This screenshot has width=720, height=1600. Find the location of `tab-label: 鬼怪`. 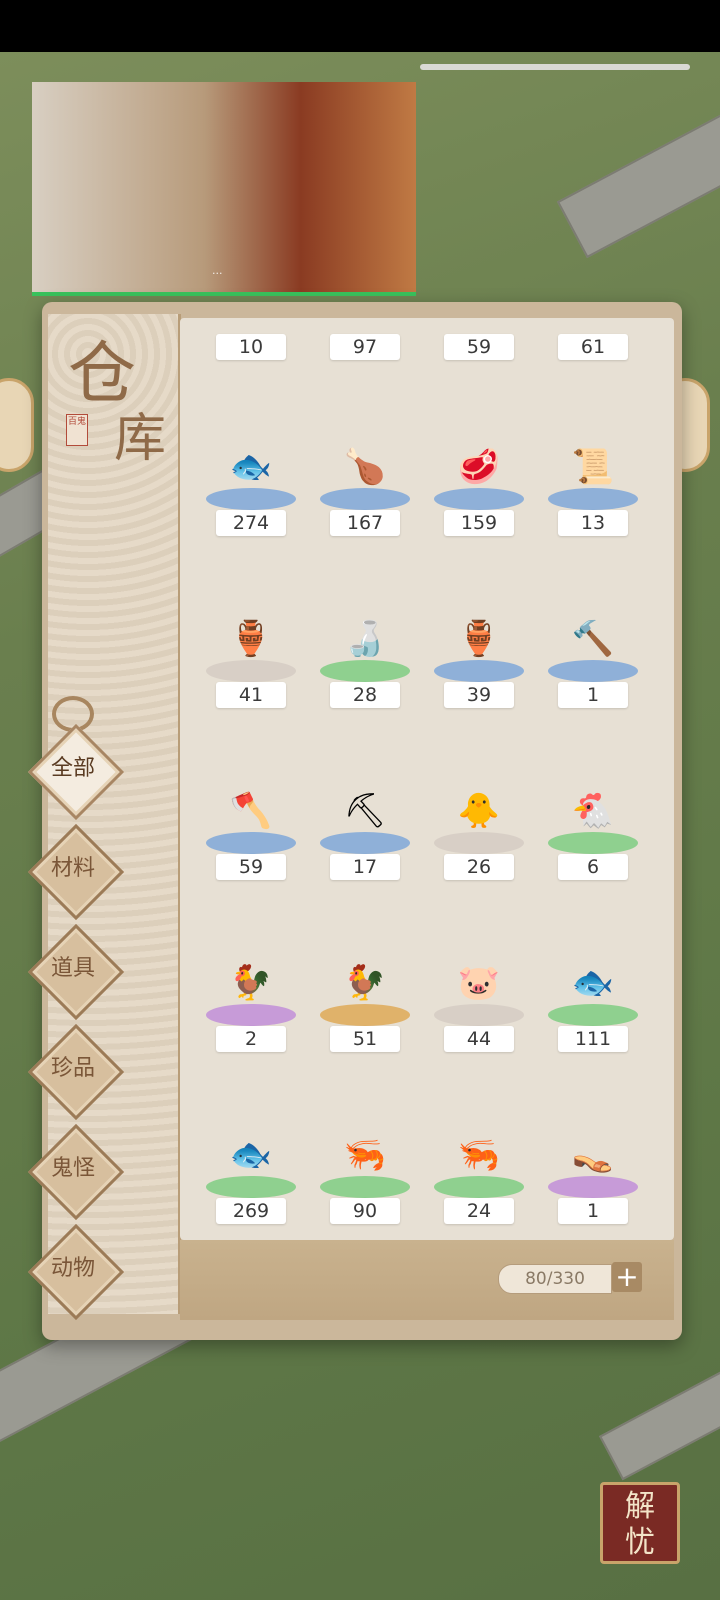

tab-label: 鬼怪 is located at coordinates (72, 1168).